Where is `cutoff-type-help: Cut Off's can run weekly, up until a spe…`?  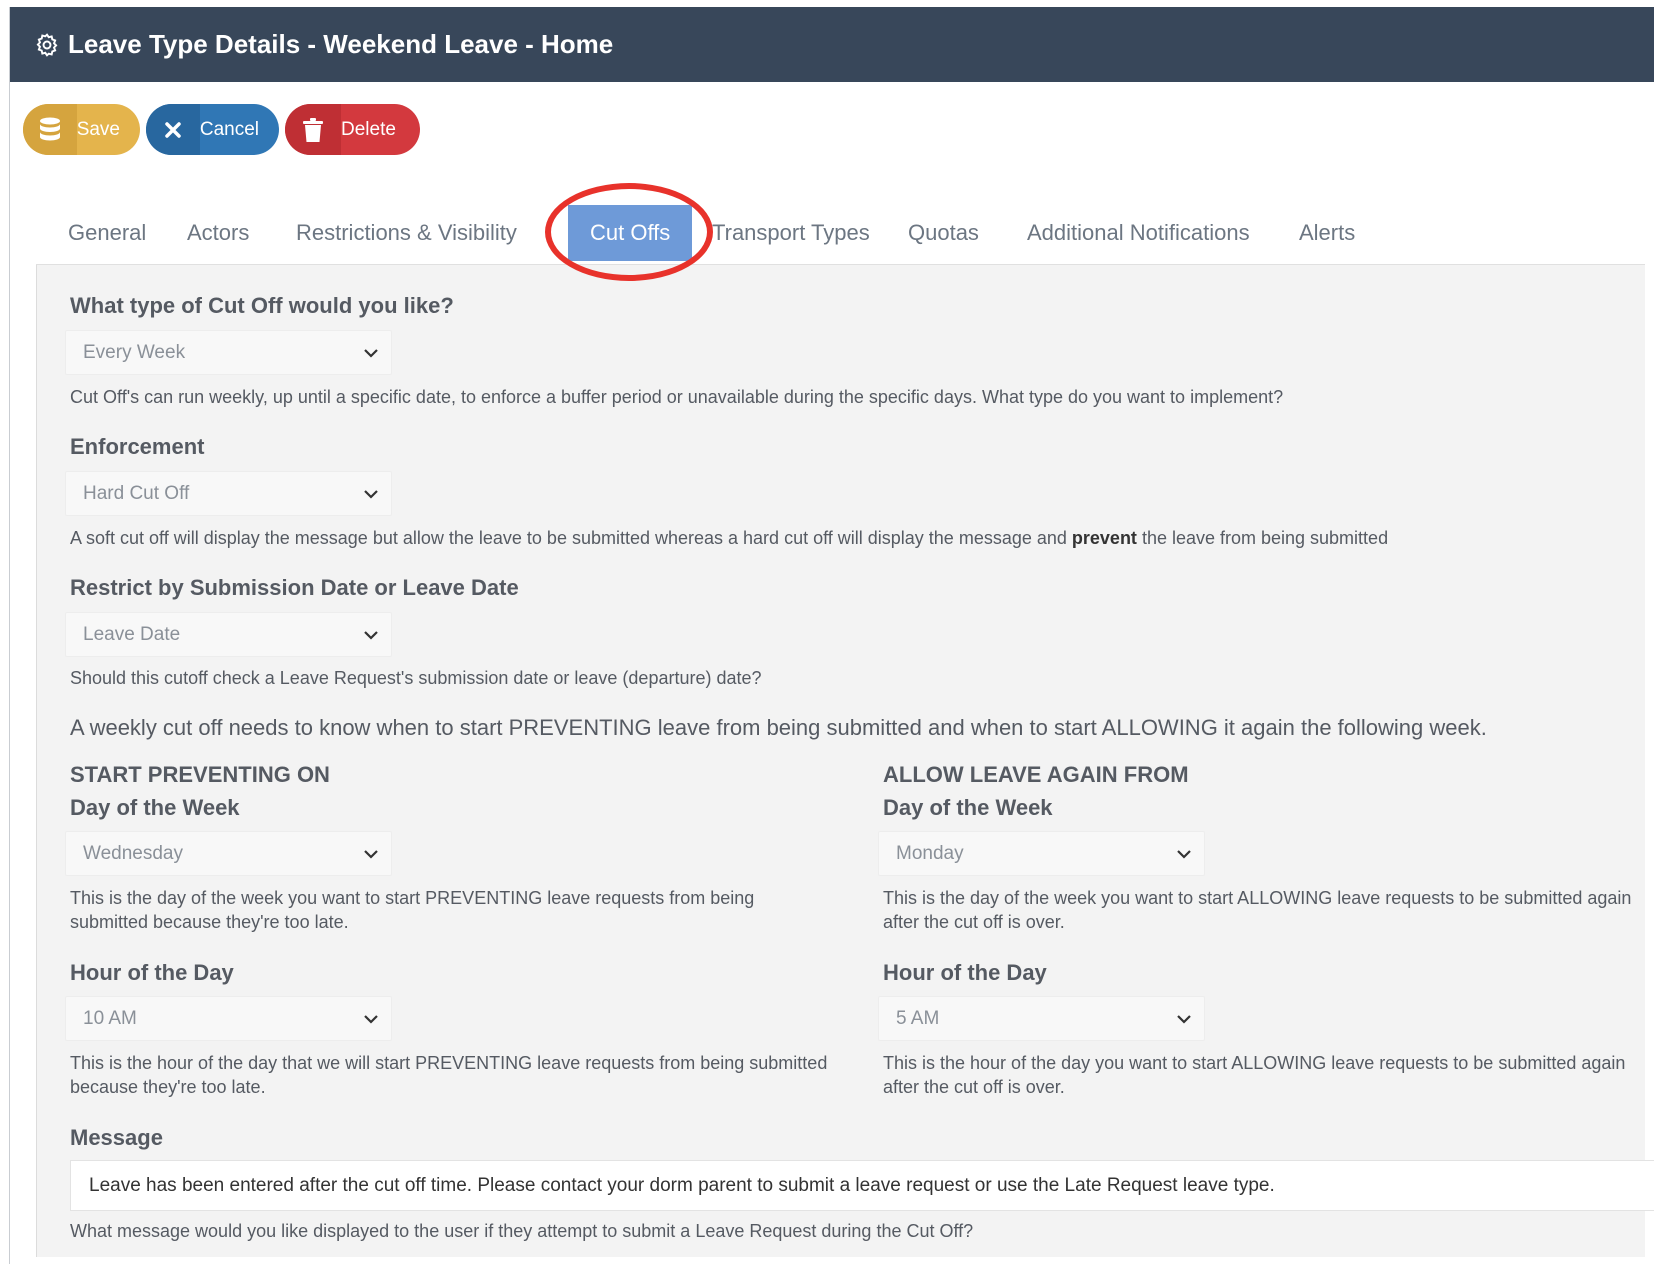
cutoff-type-help: Cut Off's can run weekly, up until a spe… is located at coordinates (677, 397).